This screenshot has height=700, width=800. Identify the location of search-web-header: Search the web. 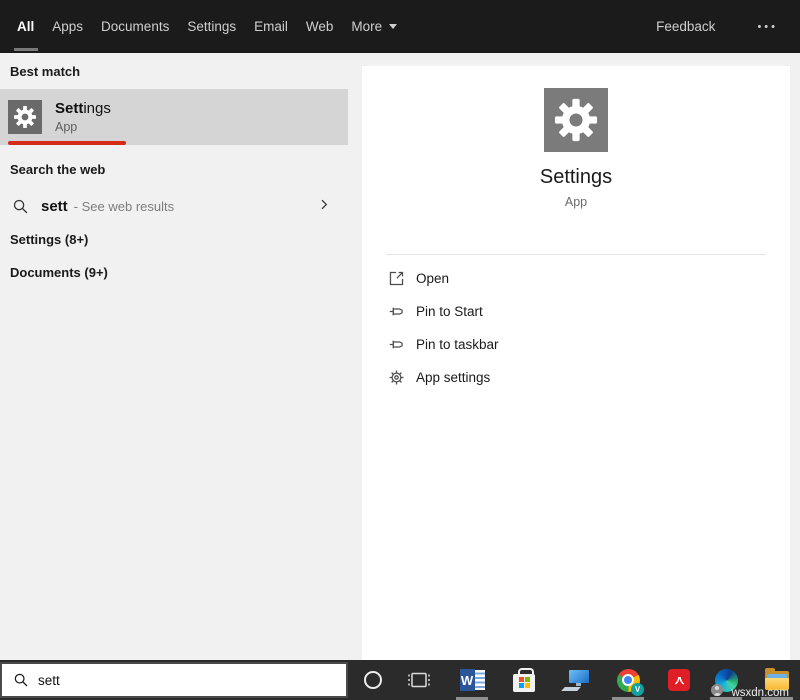
(58, 169).